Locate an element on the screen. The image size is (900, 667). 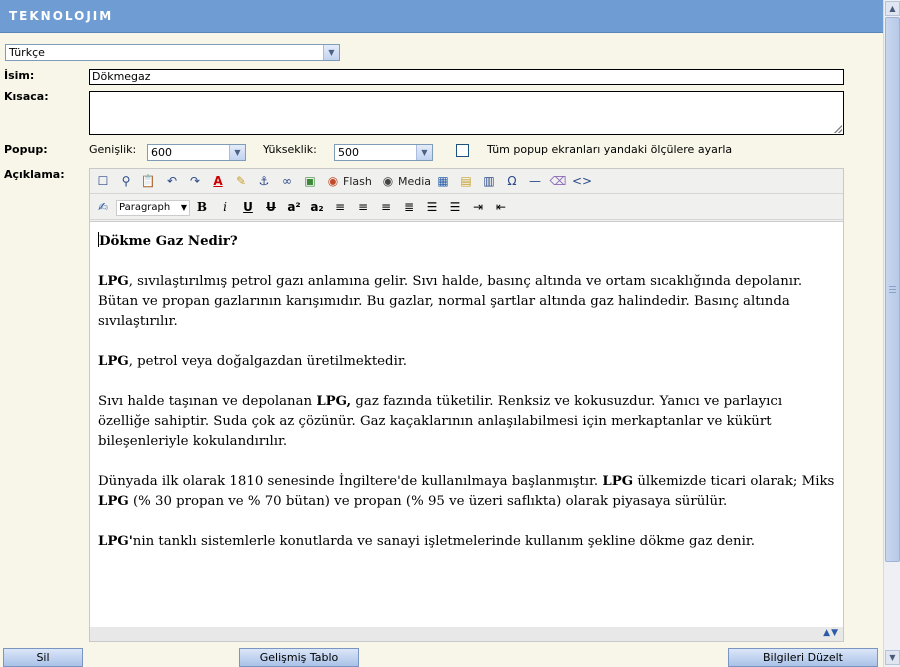
scroll-up-button: ▲ is located at coordinates (892, 8).